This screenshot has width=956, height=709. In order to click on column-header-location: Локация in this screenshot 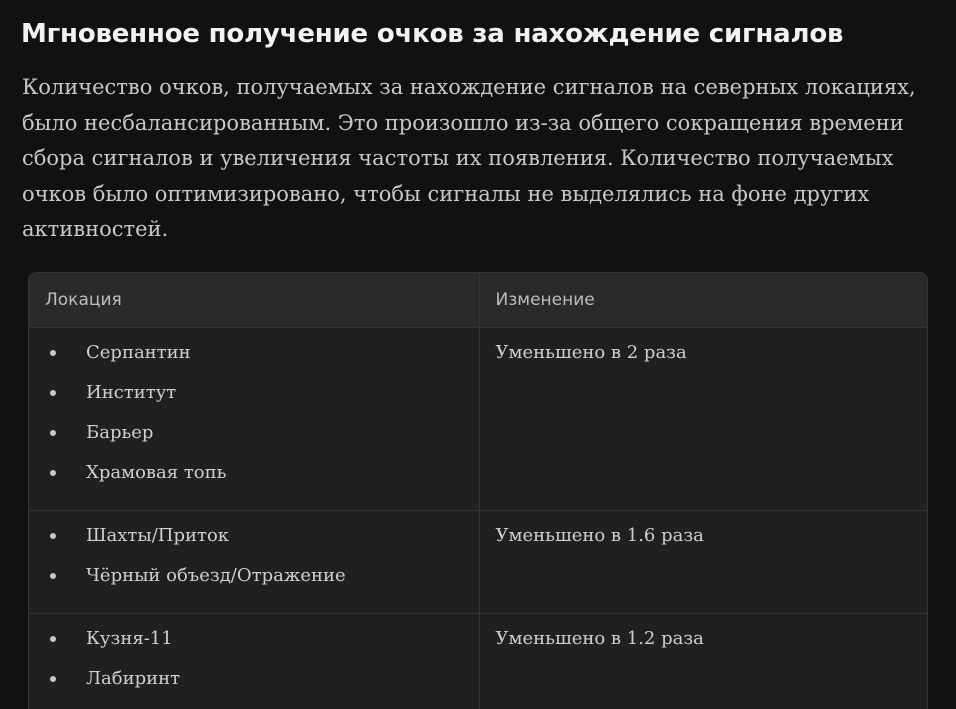, I will do `click(254, 300)`.